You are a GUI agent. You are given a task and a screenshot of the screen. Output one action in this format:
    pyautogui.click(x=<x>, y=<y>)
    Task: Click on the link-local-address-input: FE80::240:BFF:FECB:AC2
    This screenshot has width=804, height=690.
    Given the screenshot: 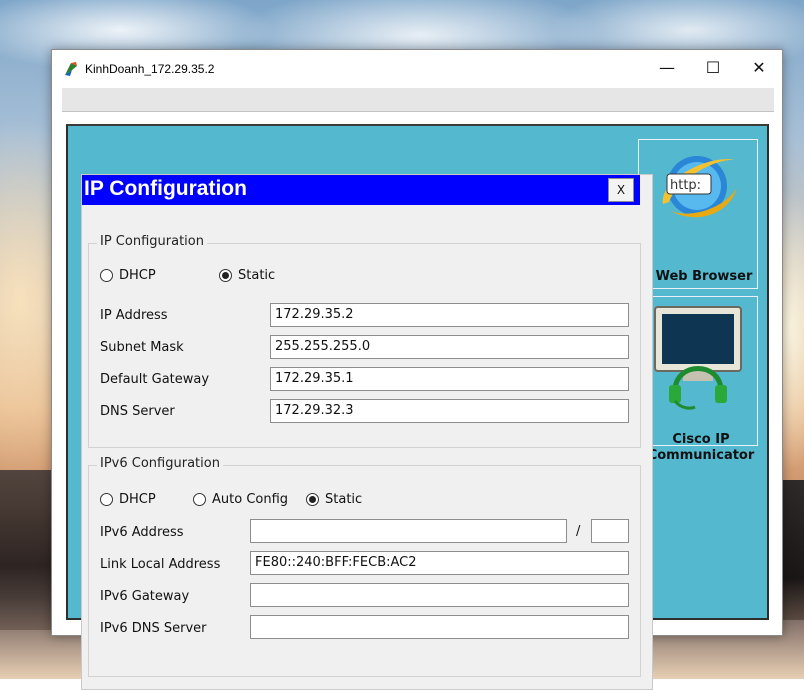 What is the action you would take?
    pyautogui.click(x=439, y=563)
    